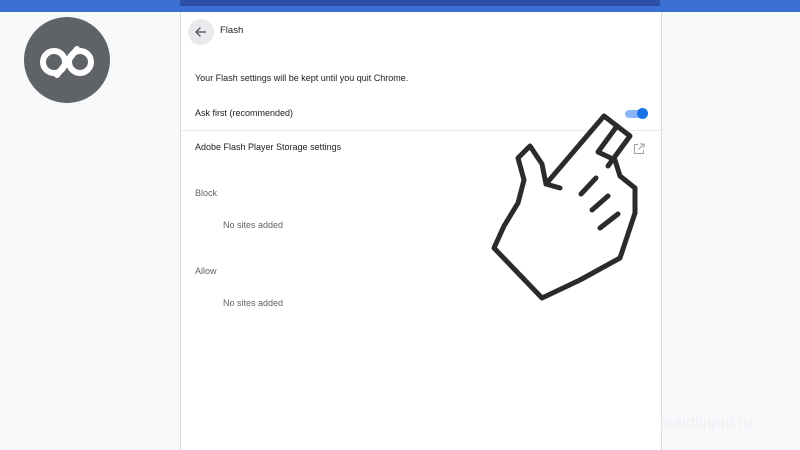 The width and height of the screenshot is (800, 450). I want to click on arrow-back-icon, so click(200, 32).